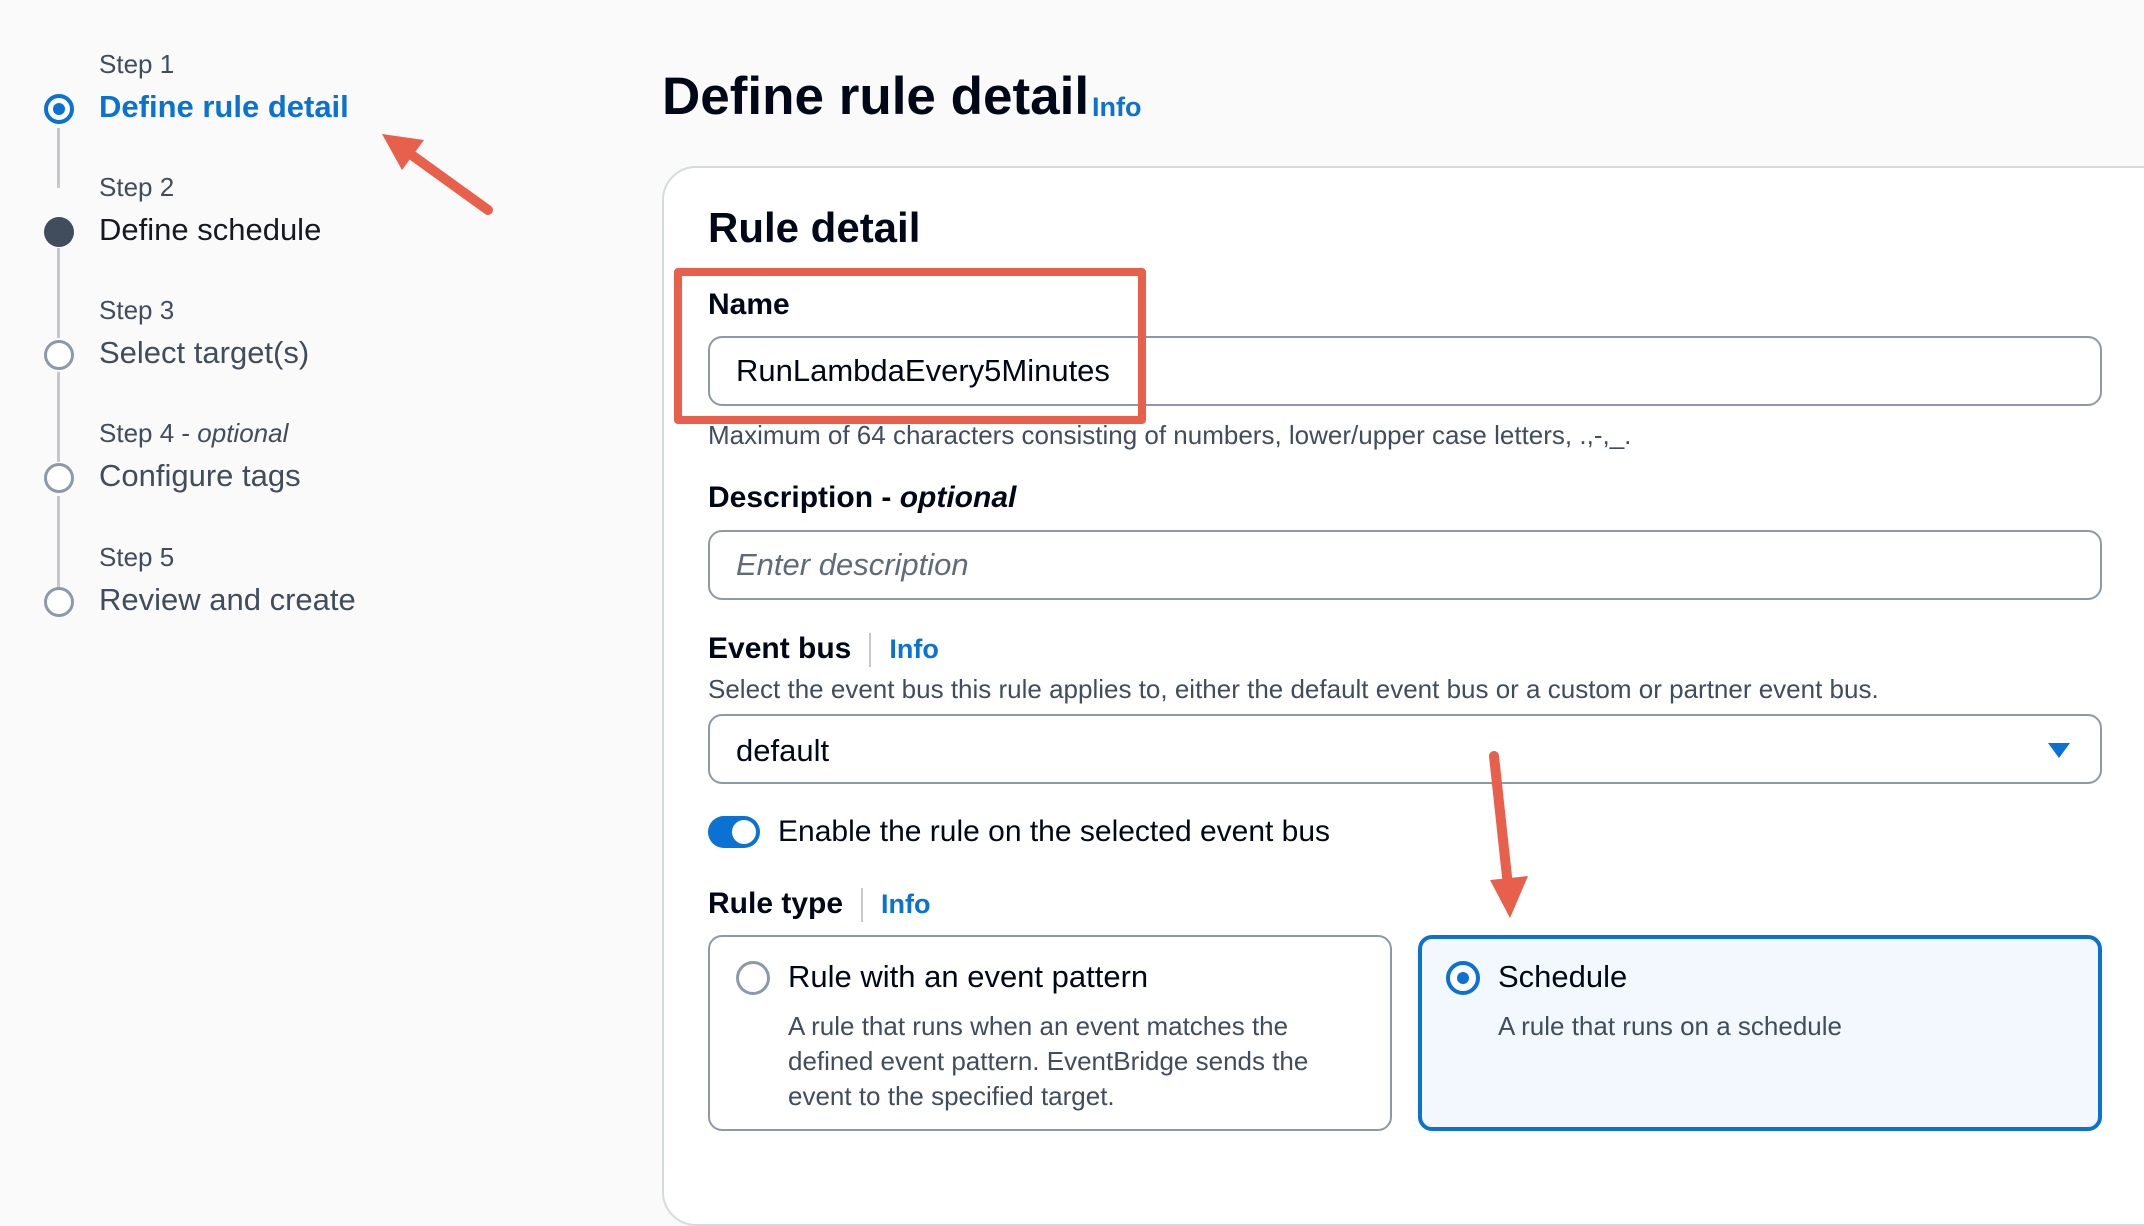 This screenshot has height=1226, width=2144. Describe the element at coordinates (200, 476) in the screenshot. I see `step-link-configure-tags: Configure tags` at that location.